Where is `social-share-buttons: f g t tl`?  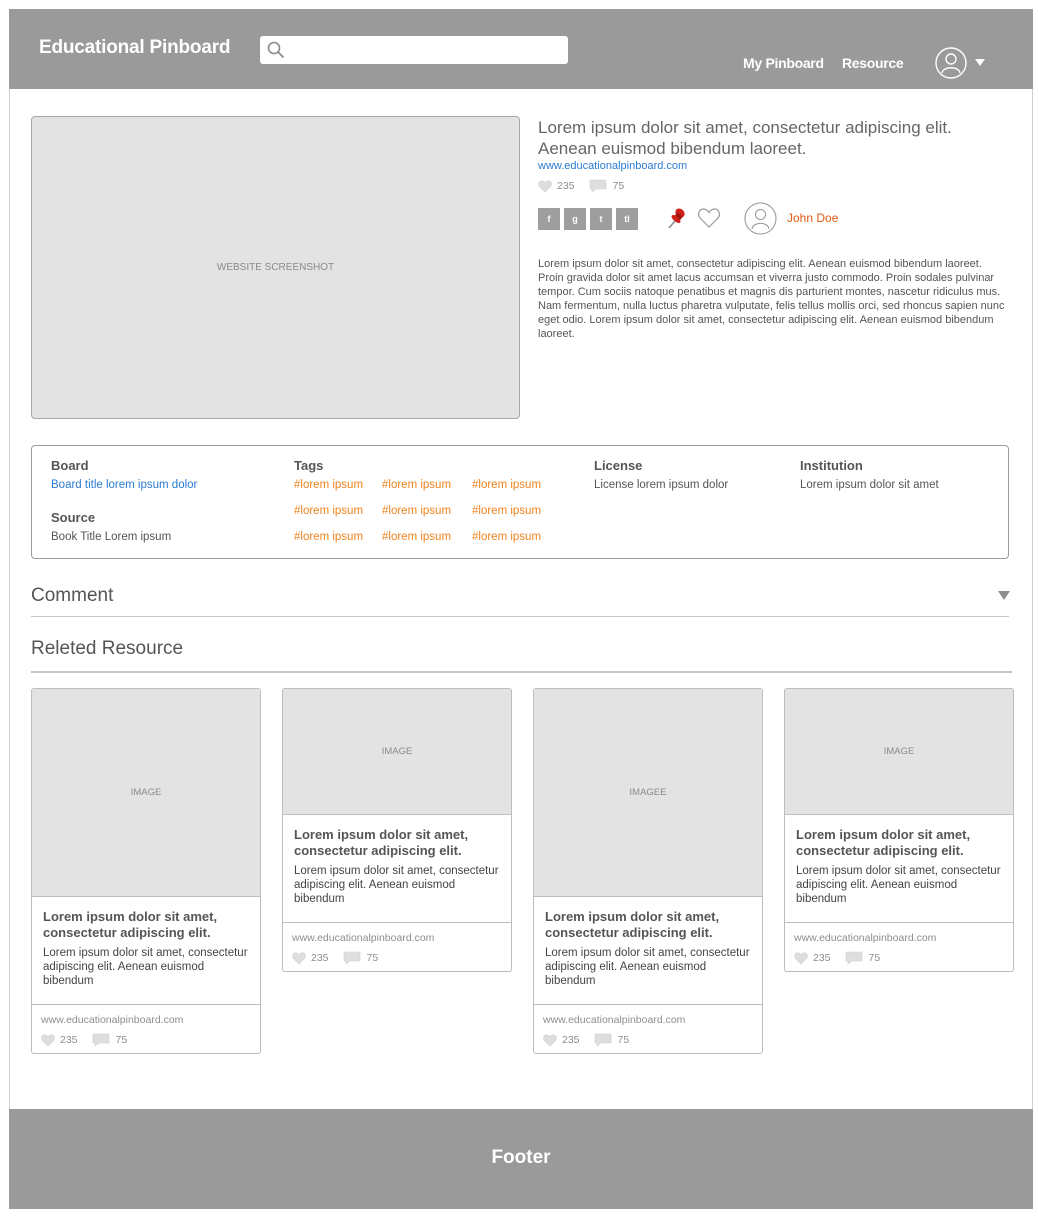 social-share-buttons: f g t tl is located at coordinates (588, 219).